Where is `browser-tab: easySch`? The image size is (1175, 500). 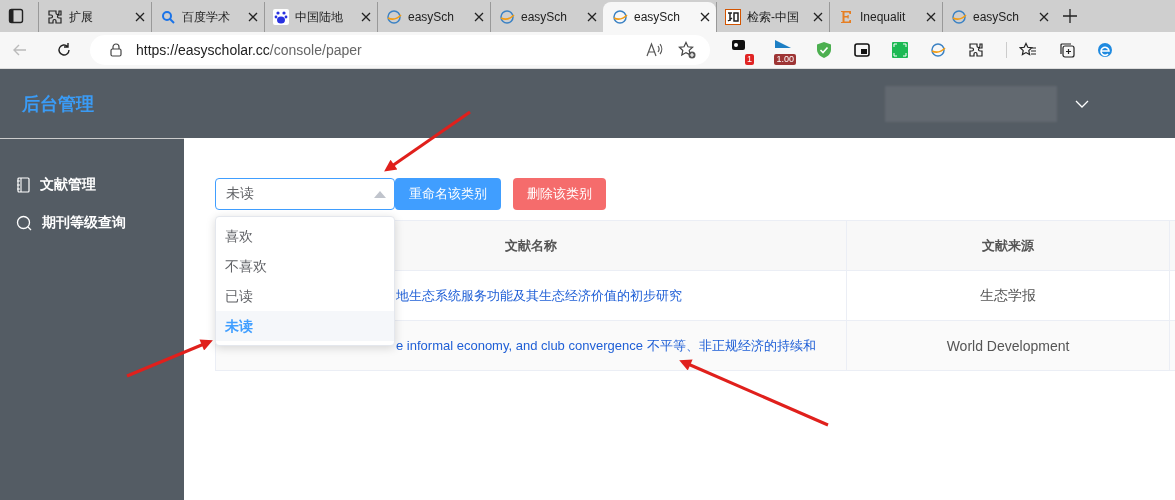
browser-tab: easySch is located at coordinates (659, 17).